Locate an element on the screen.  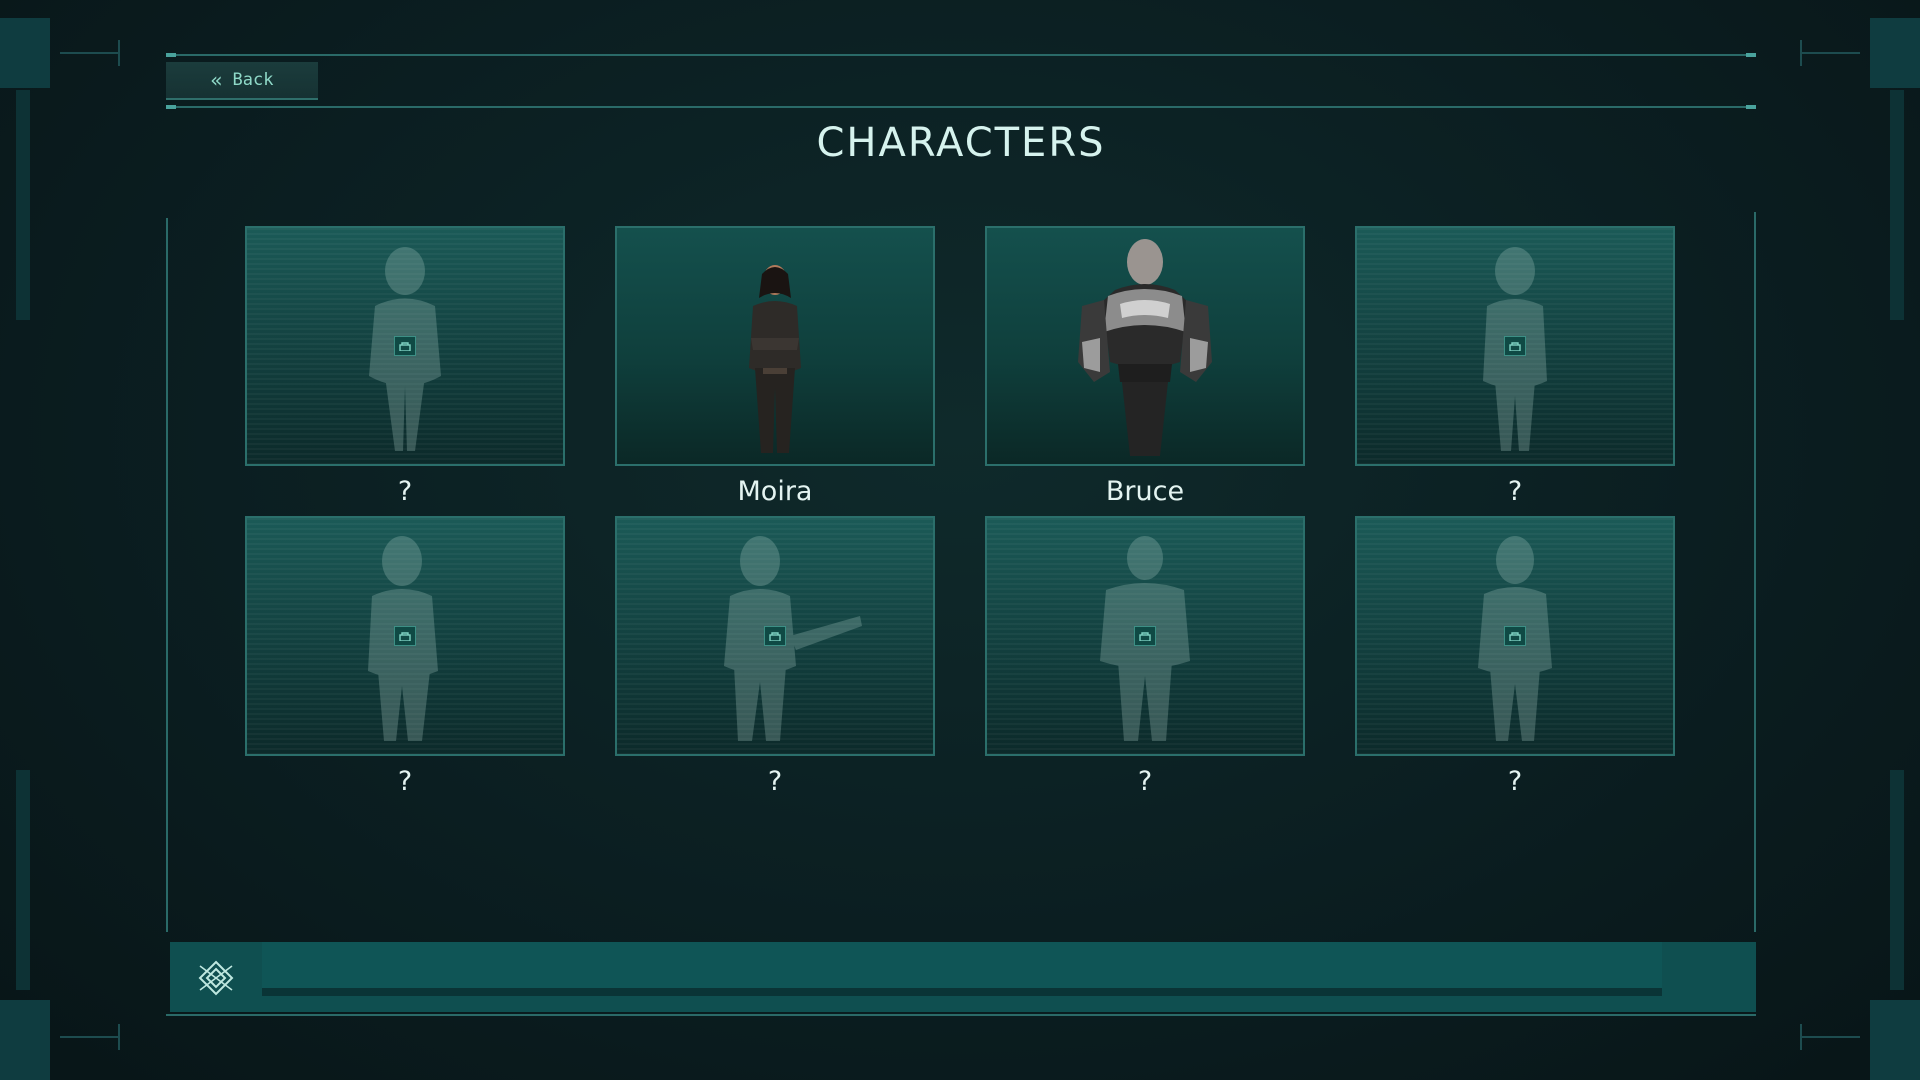
back-button: « Back is located at coordinates (242, 81).